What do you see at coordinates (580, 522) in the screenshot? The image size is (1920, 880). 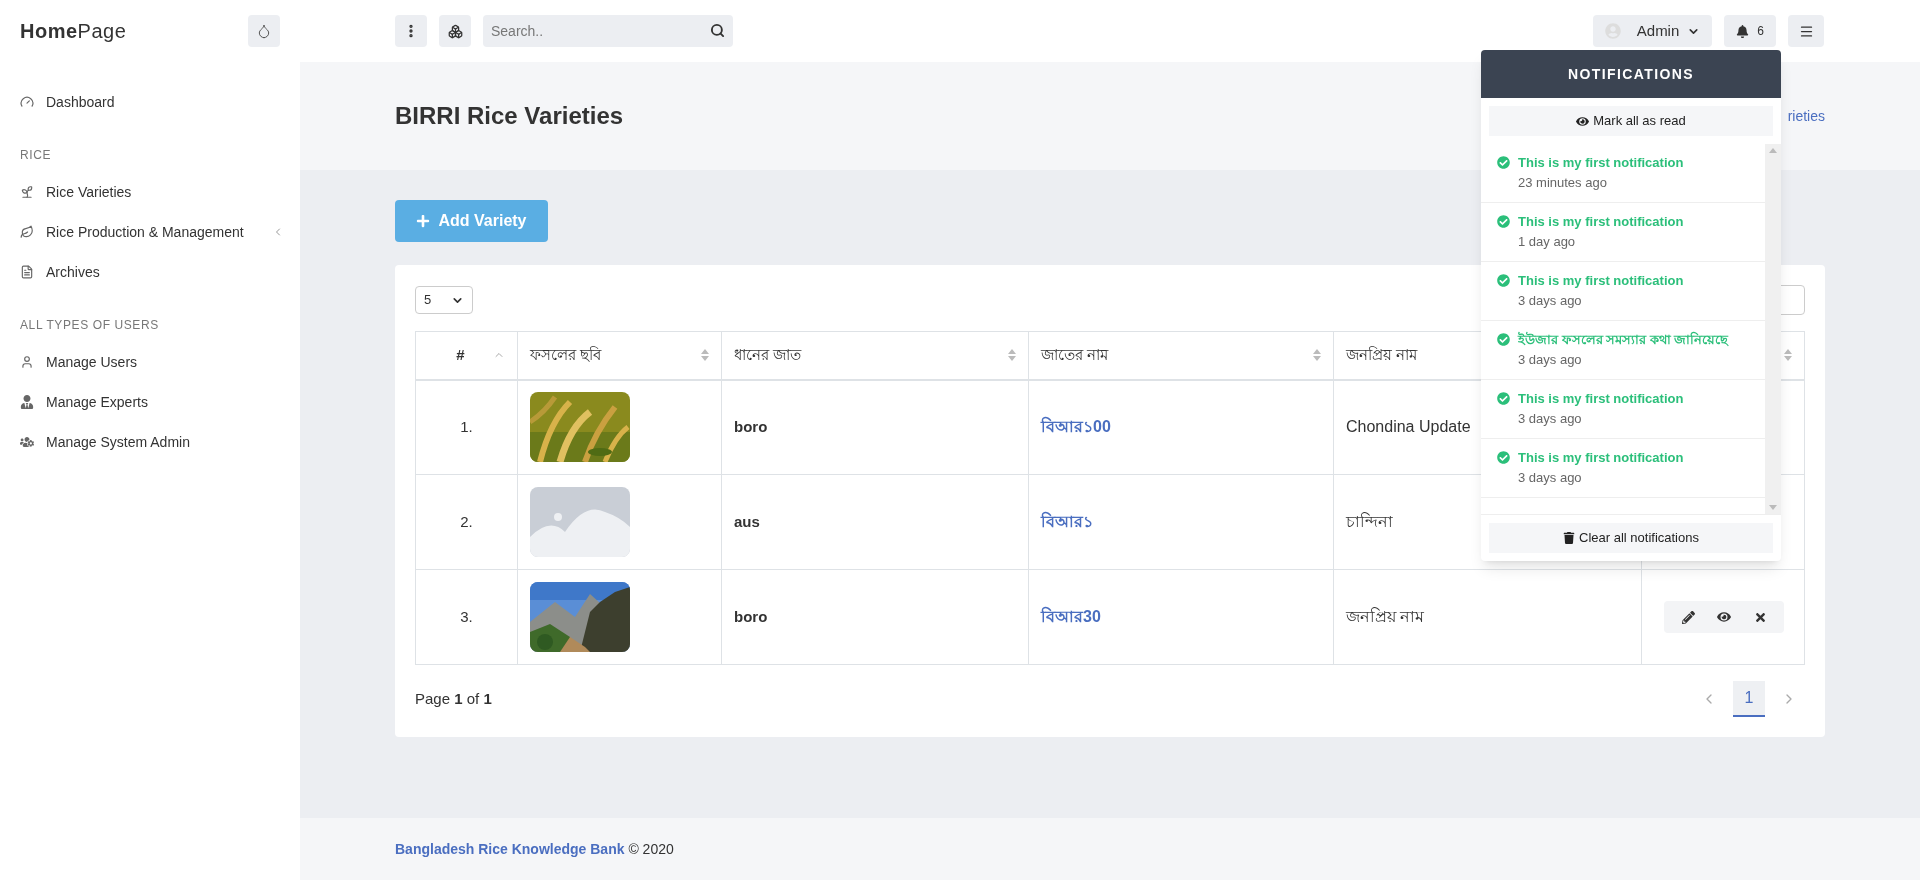 I see `placeholder-image-icon` at bounding box center [580, 522].